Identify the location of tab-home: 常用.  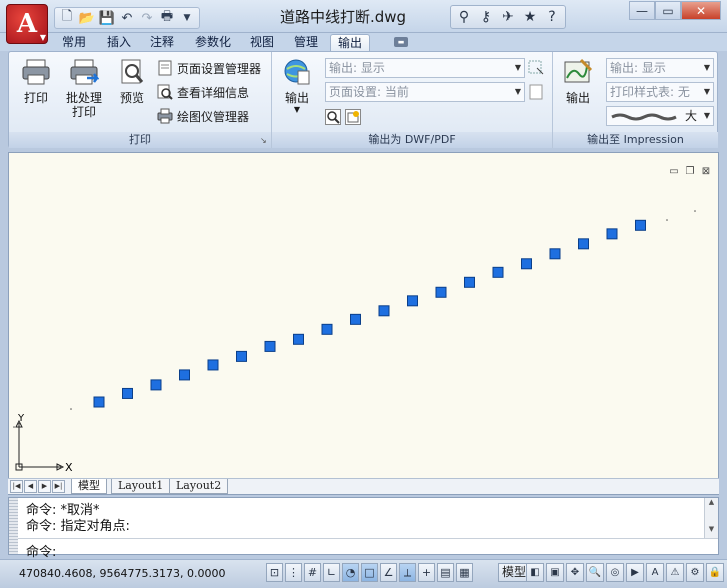
(74, 42).